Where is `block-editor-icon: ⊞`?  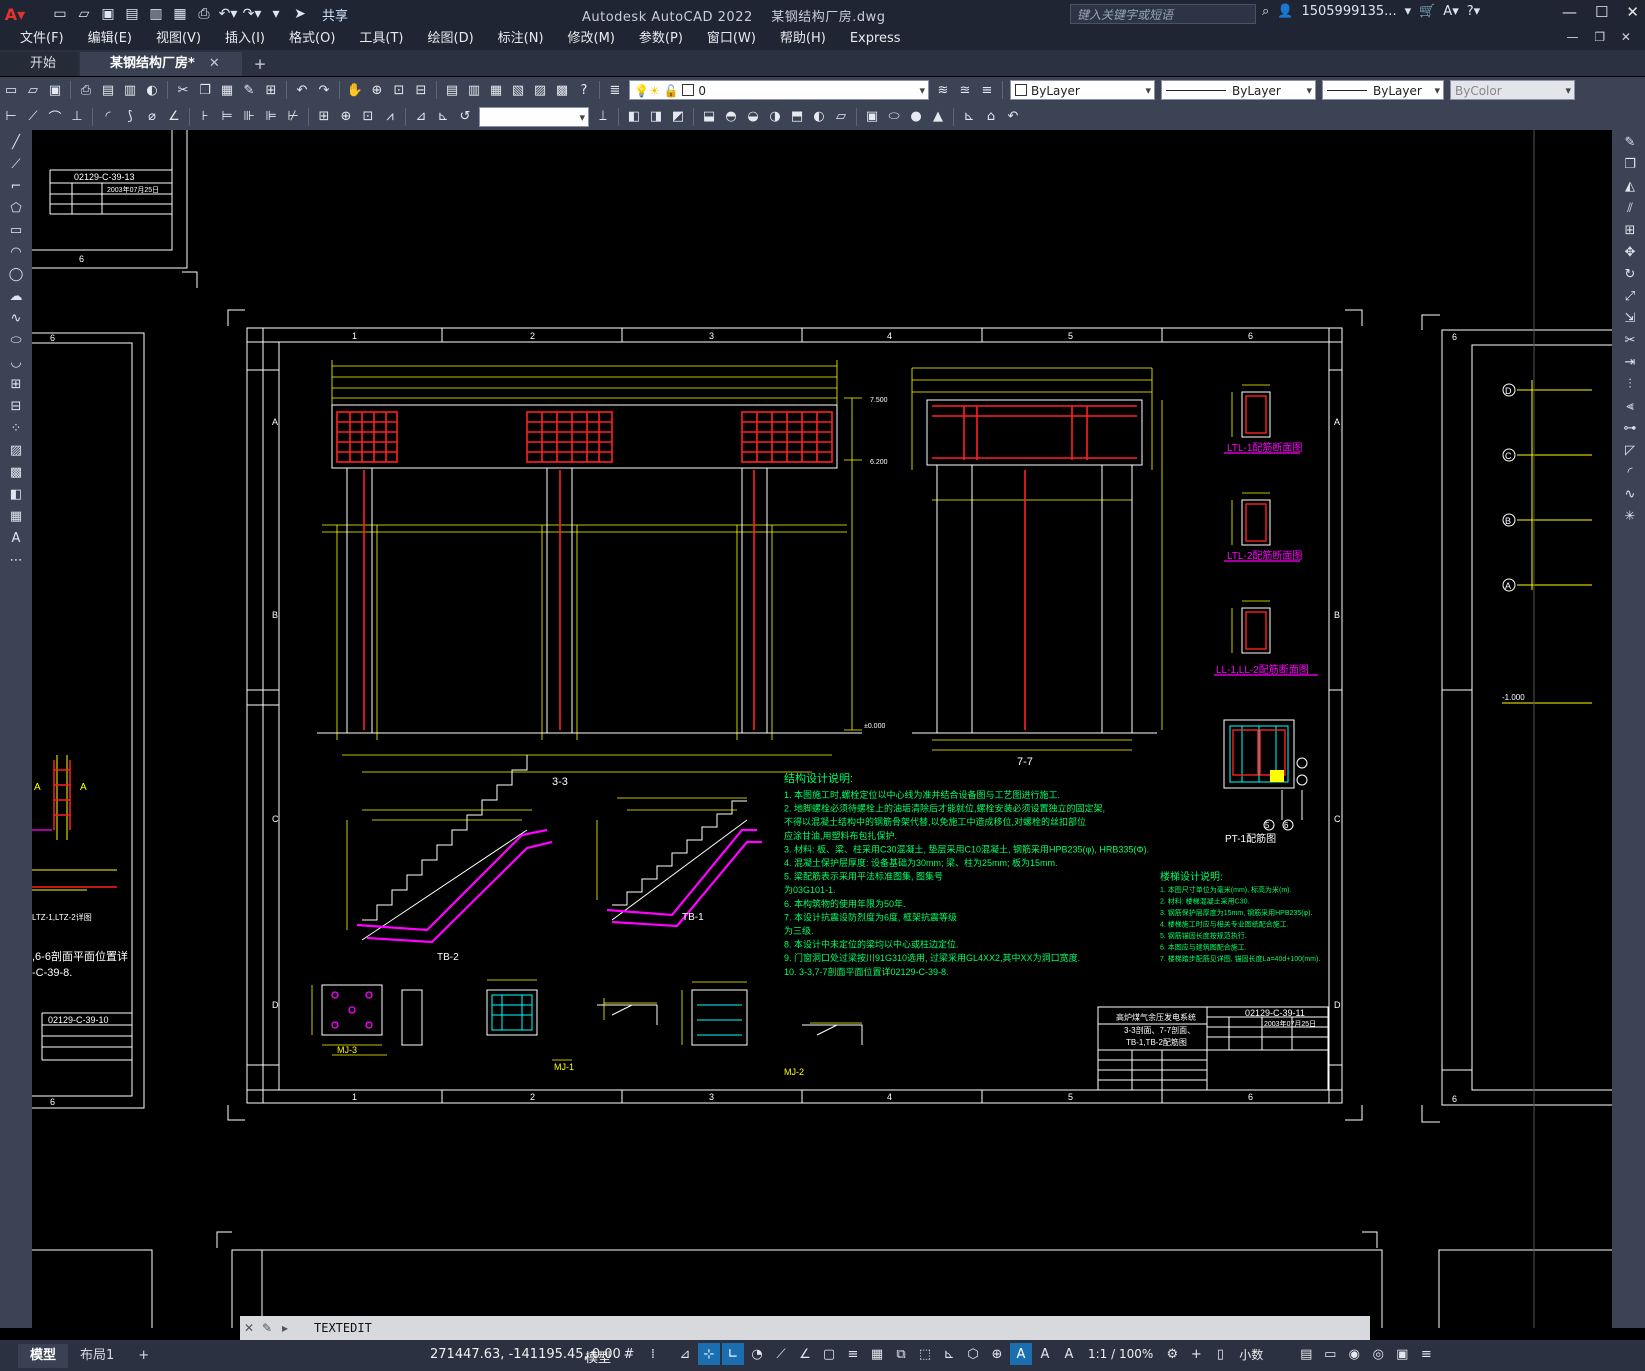 block-editor-icon: ⊞ is located at coordinates (271, 90).